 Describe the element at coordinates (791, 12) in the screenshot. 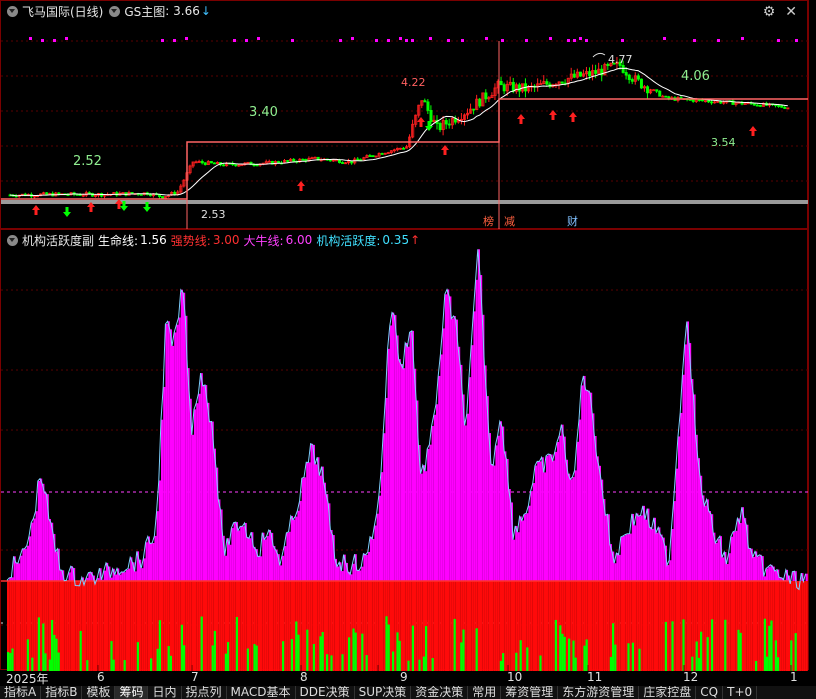

I see `close-icon: ✕` at that location.